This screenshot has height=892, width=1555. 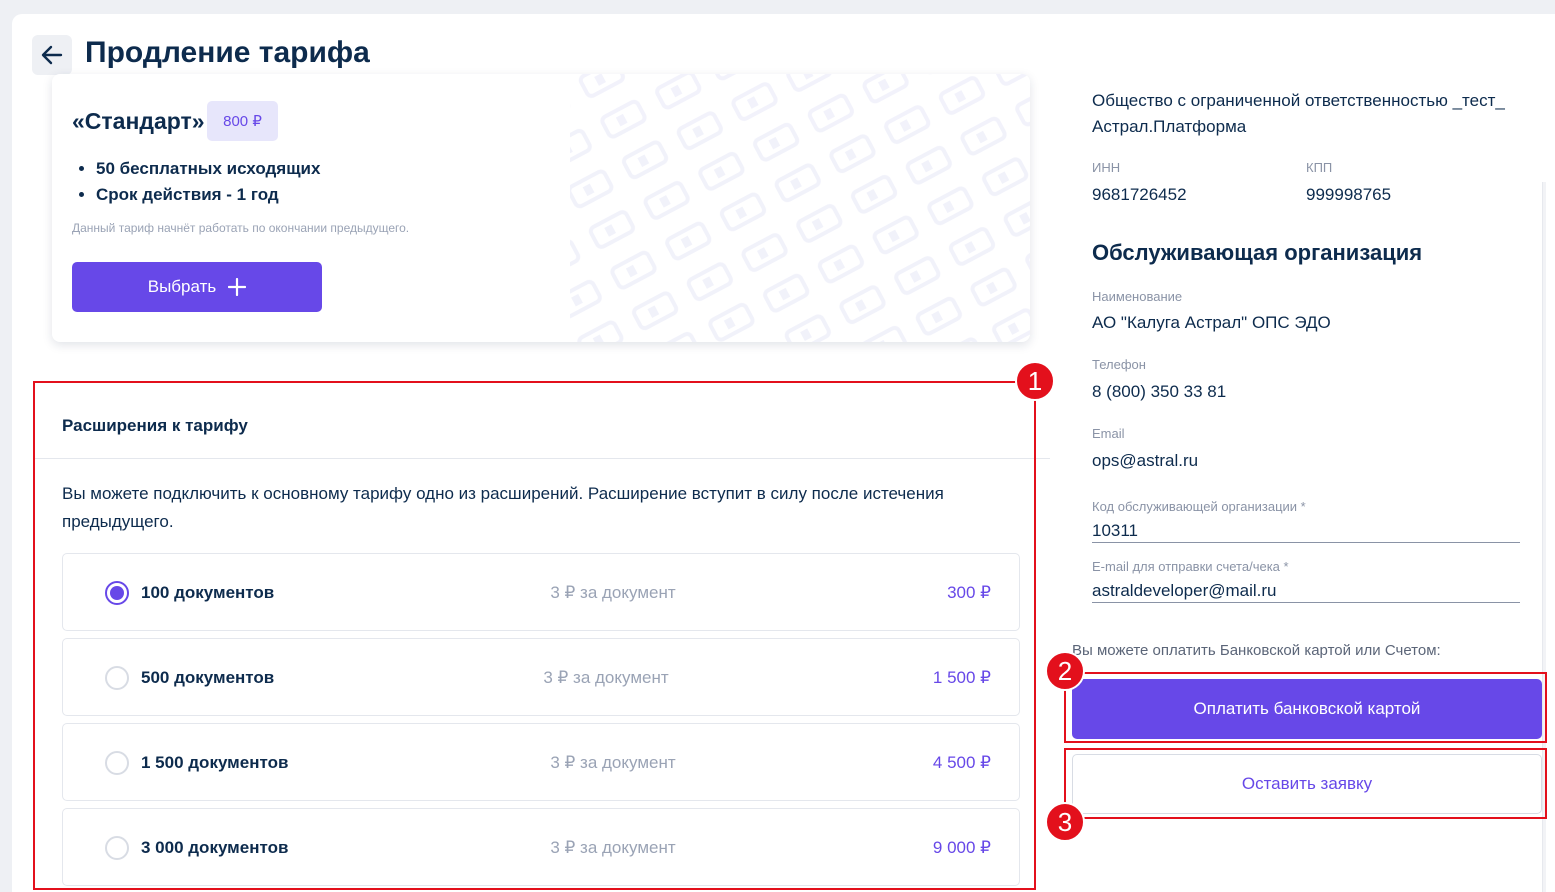 What do you see at coordinates (1159, 391) in the screenshot?
I see `phone-value: 8 (800) 350 33 81` at bounding box center [1159, 391].